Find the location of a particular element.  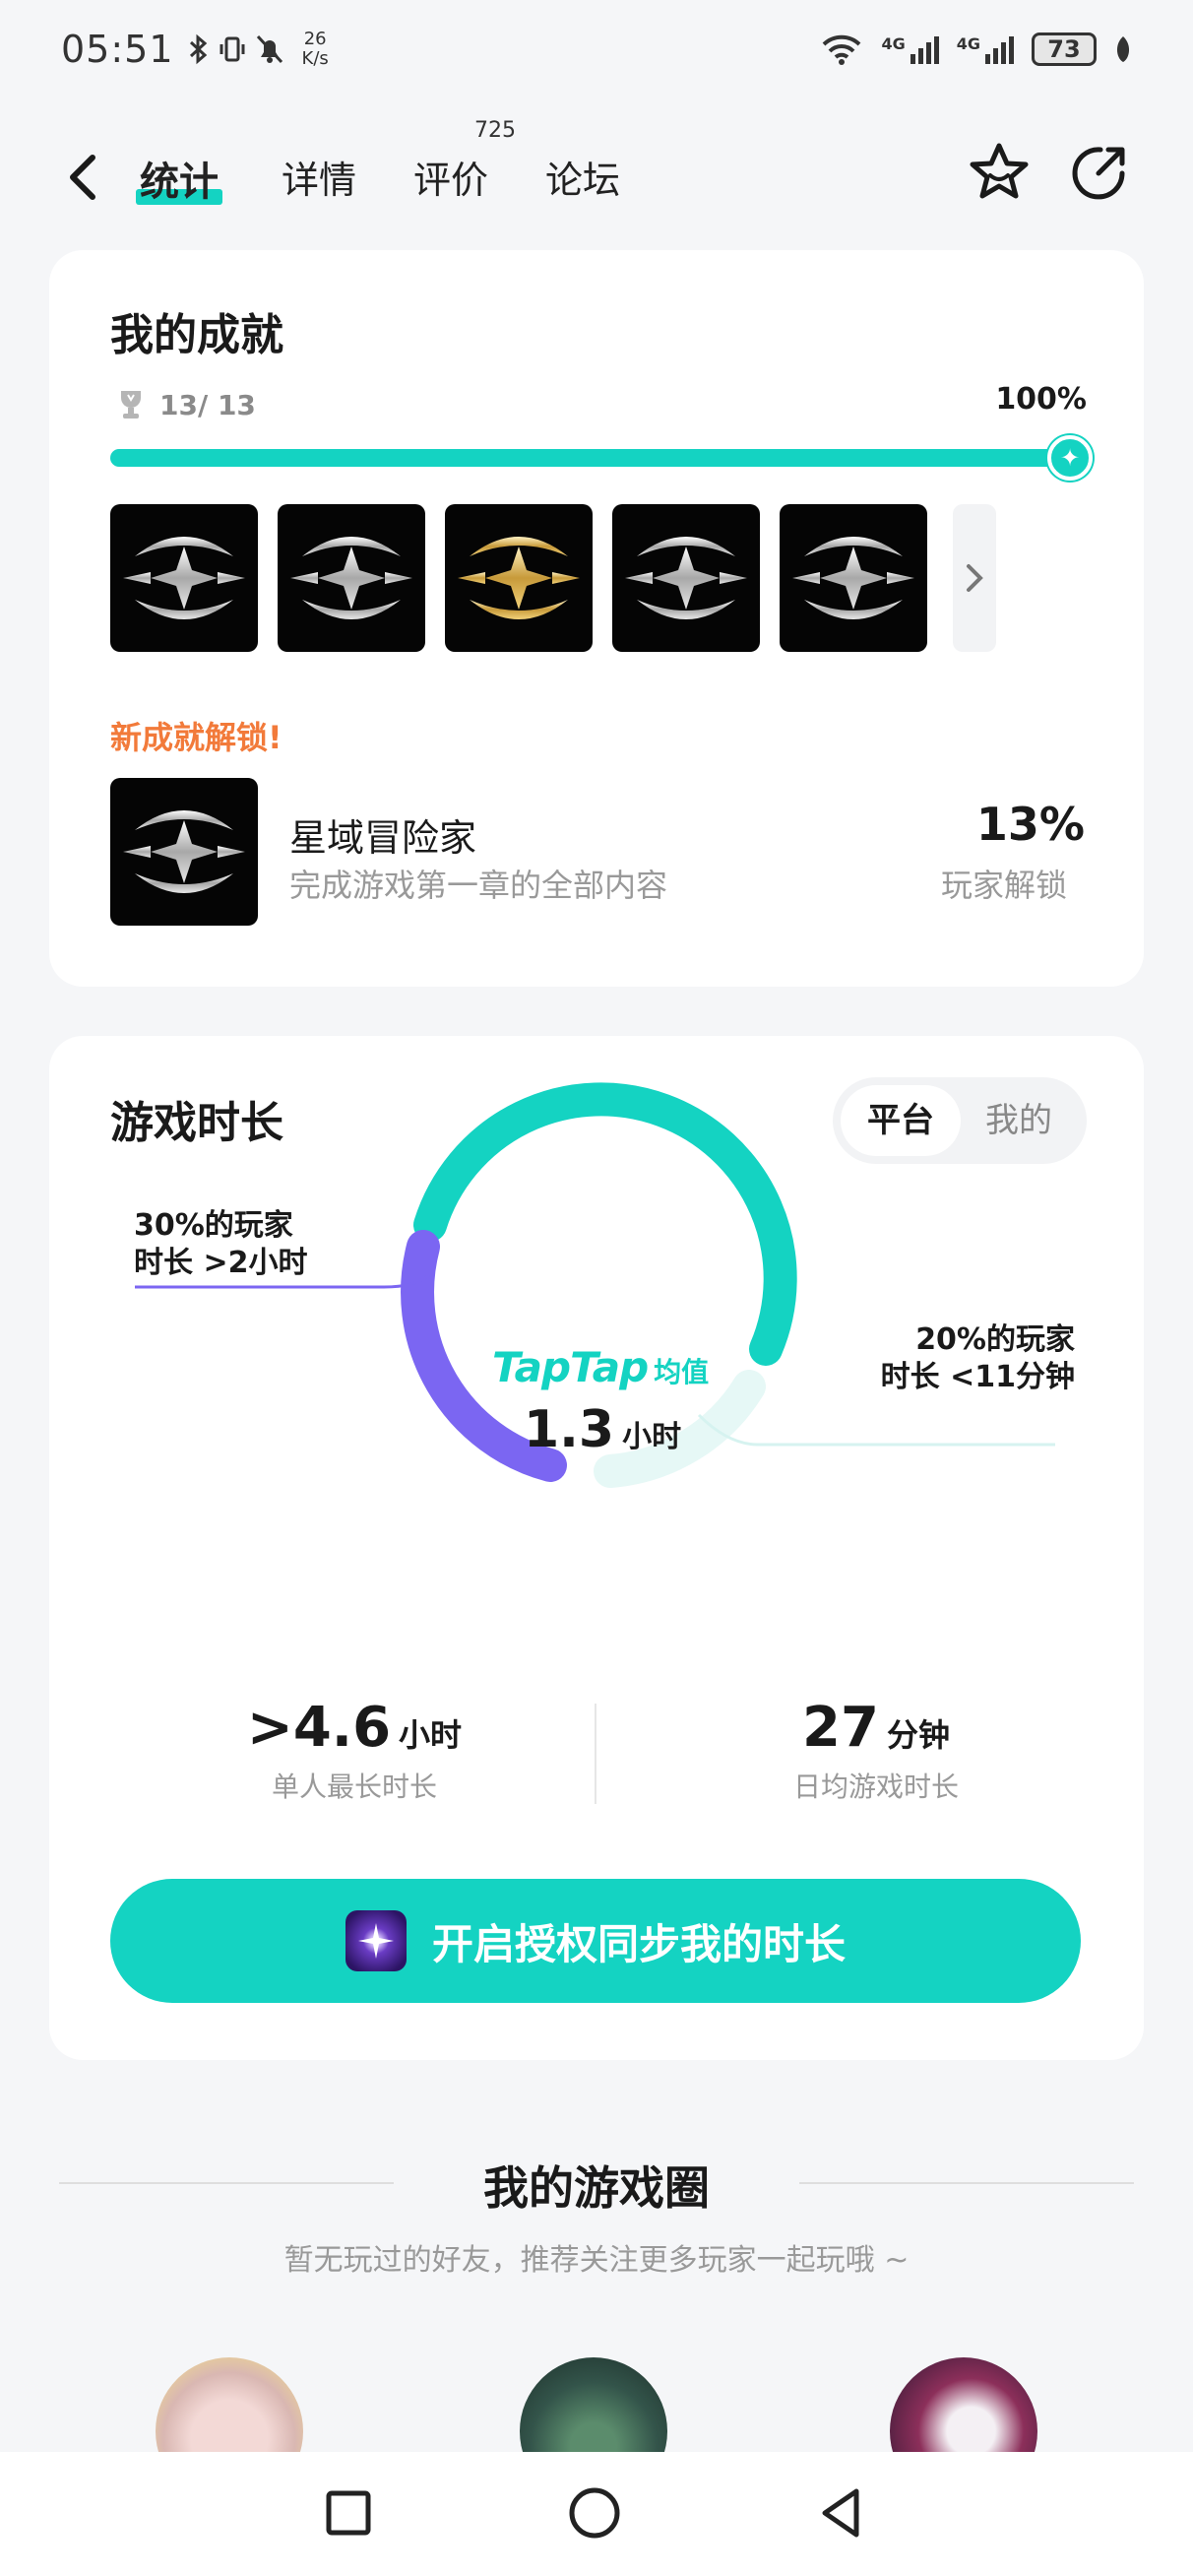

latest-achievement: 星域冒险家 完成游戏第一章的全部内容 13% 玩家解锁 is located at coordinates (597, 852).